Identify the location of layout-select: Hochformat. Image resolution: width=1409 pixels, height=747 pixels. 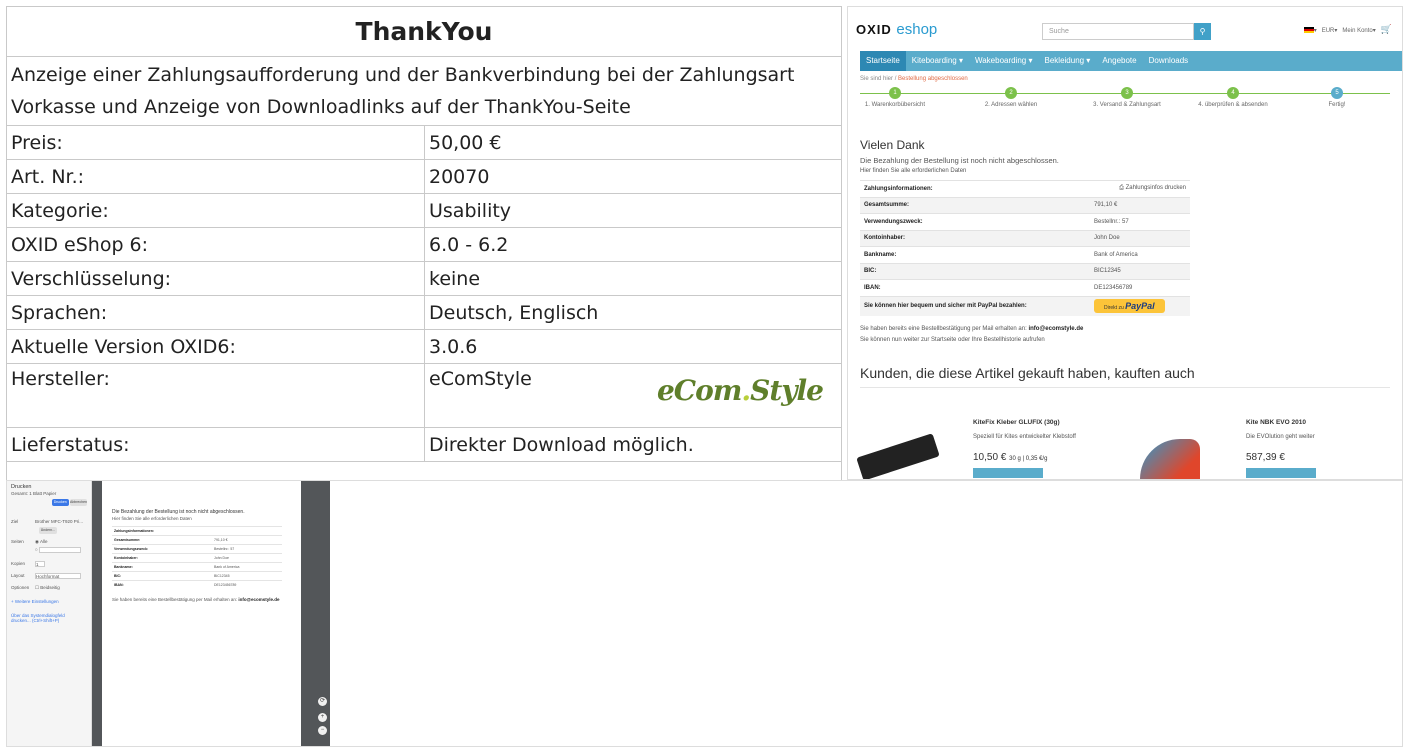
(58, 576).